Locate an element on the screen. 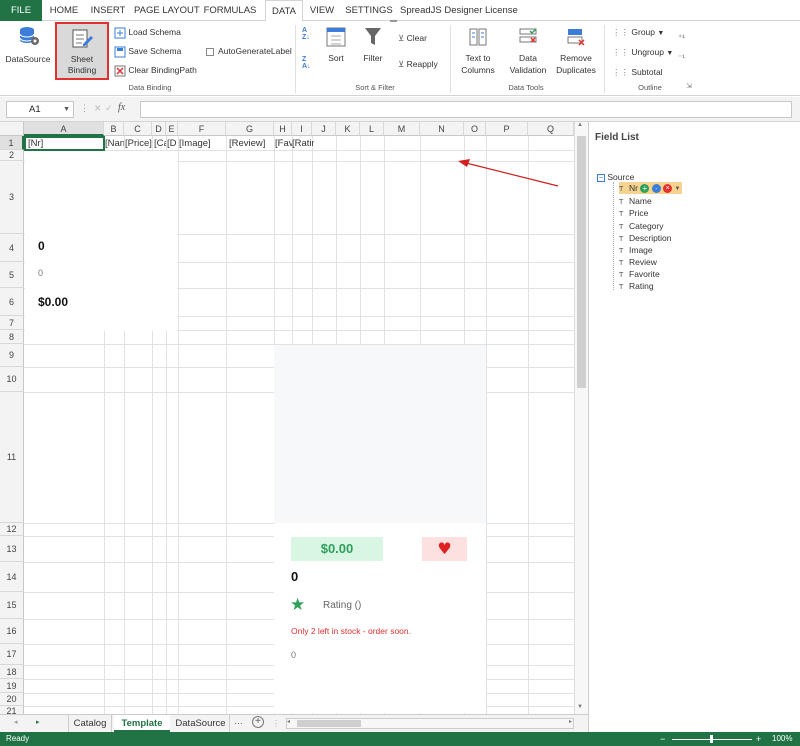  name-box: A1 ▼ is located at coordinates (40, 109).